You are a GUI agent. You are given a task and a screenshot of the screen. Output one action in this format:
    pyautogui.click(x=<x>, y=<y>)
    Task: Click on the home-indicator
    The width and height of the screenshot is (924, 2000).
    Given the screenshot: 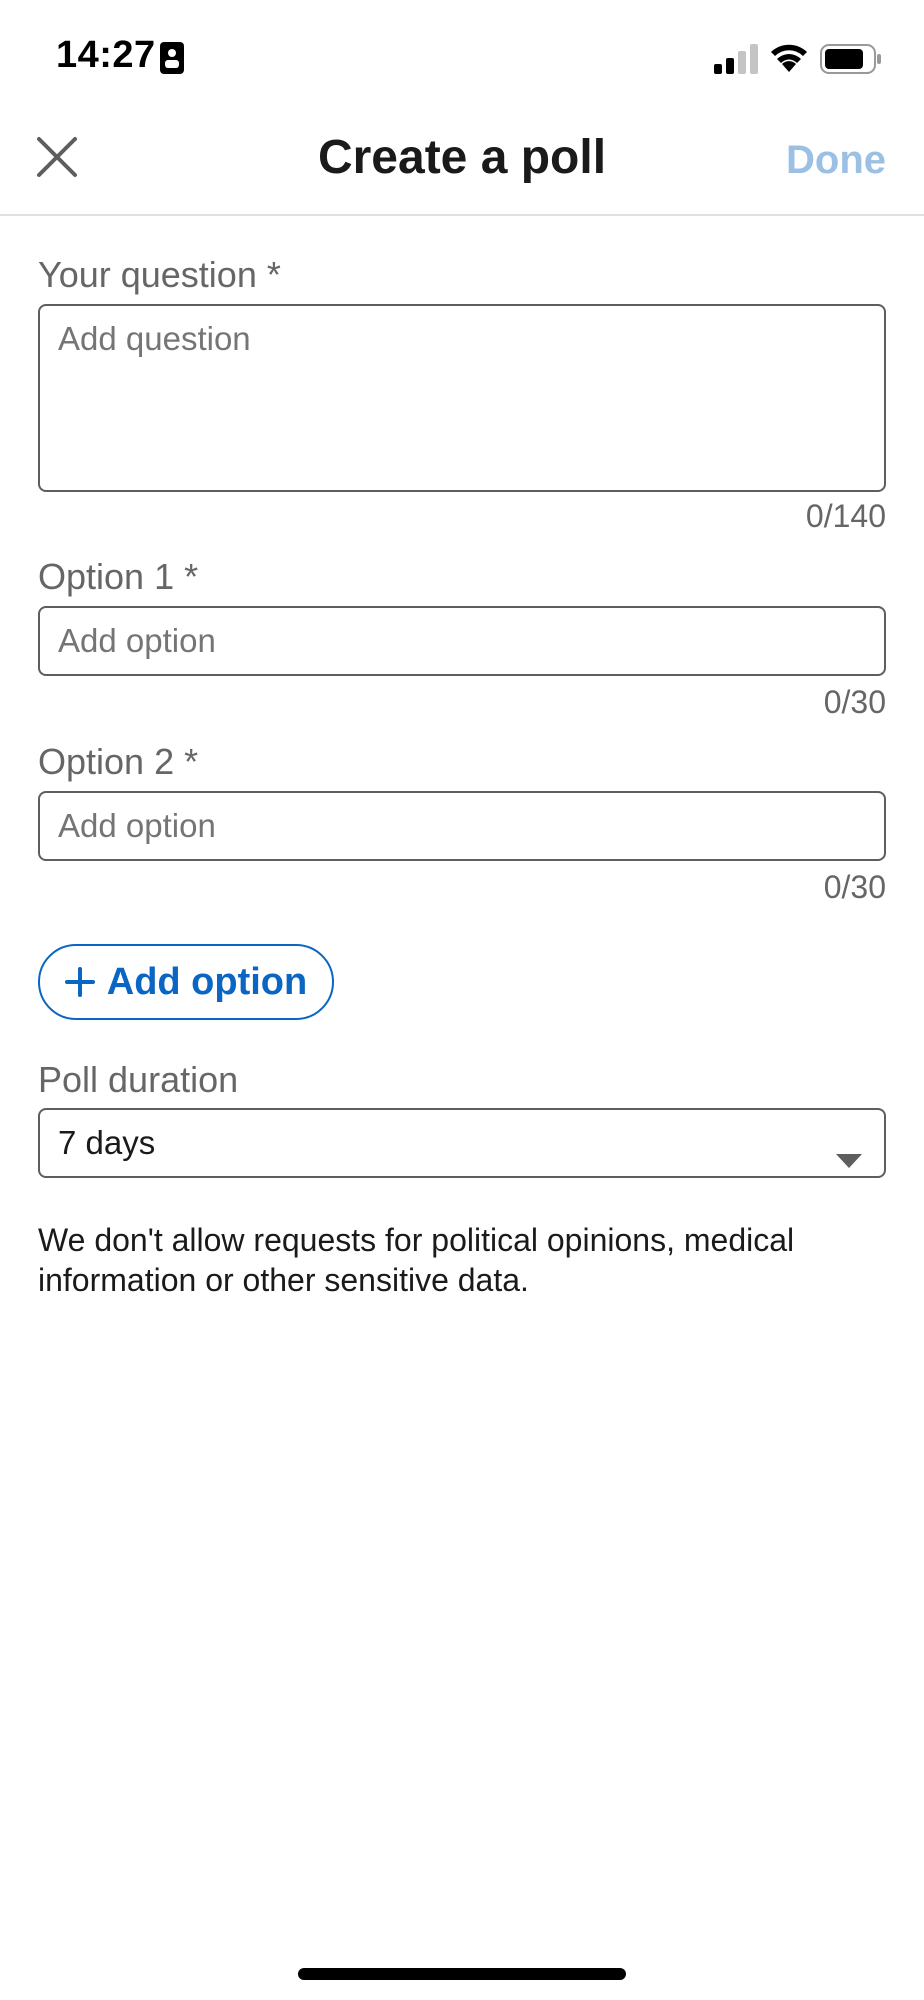 What is the action you would take?
    pyautogui.click(x=462, y=1974)
    